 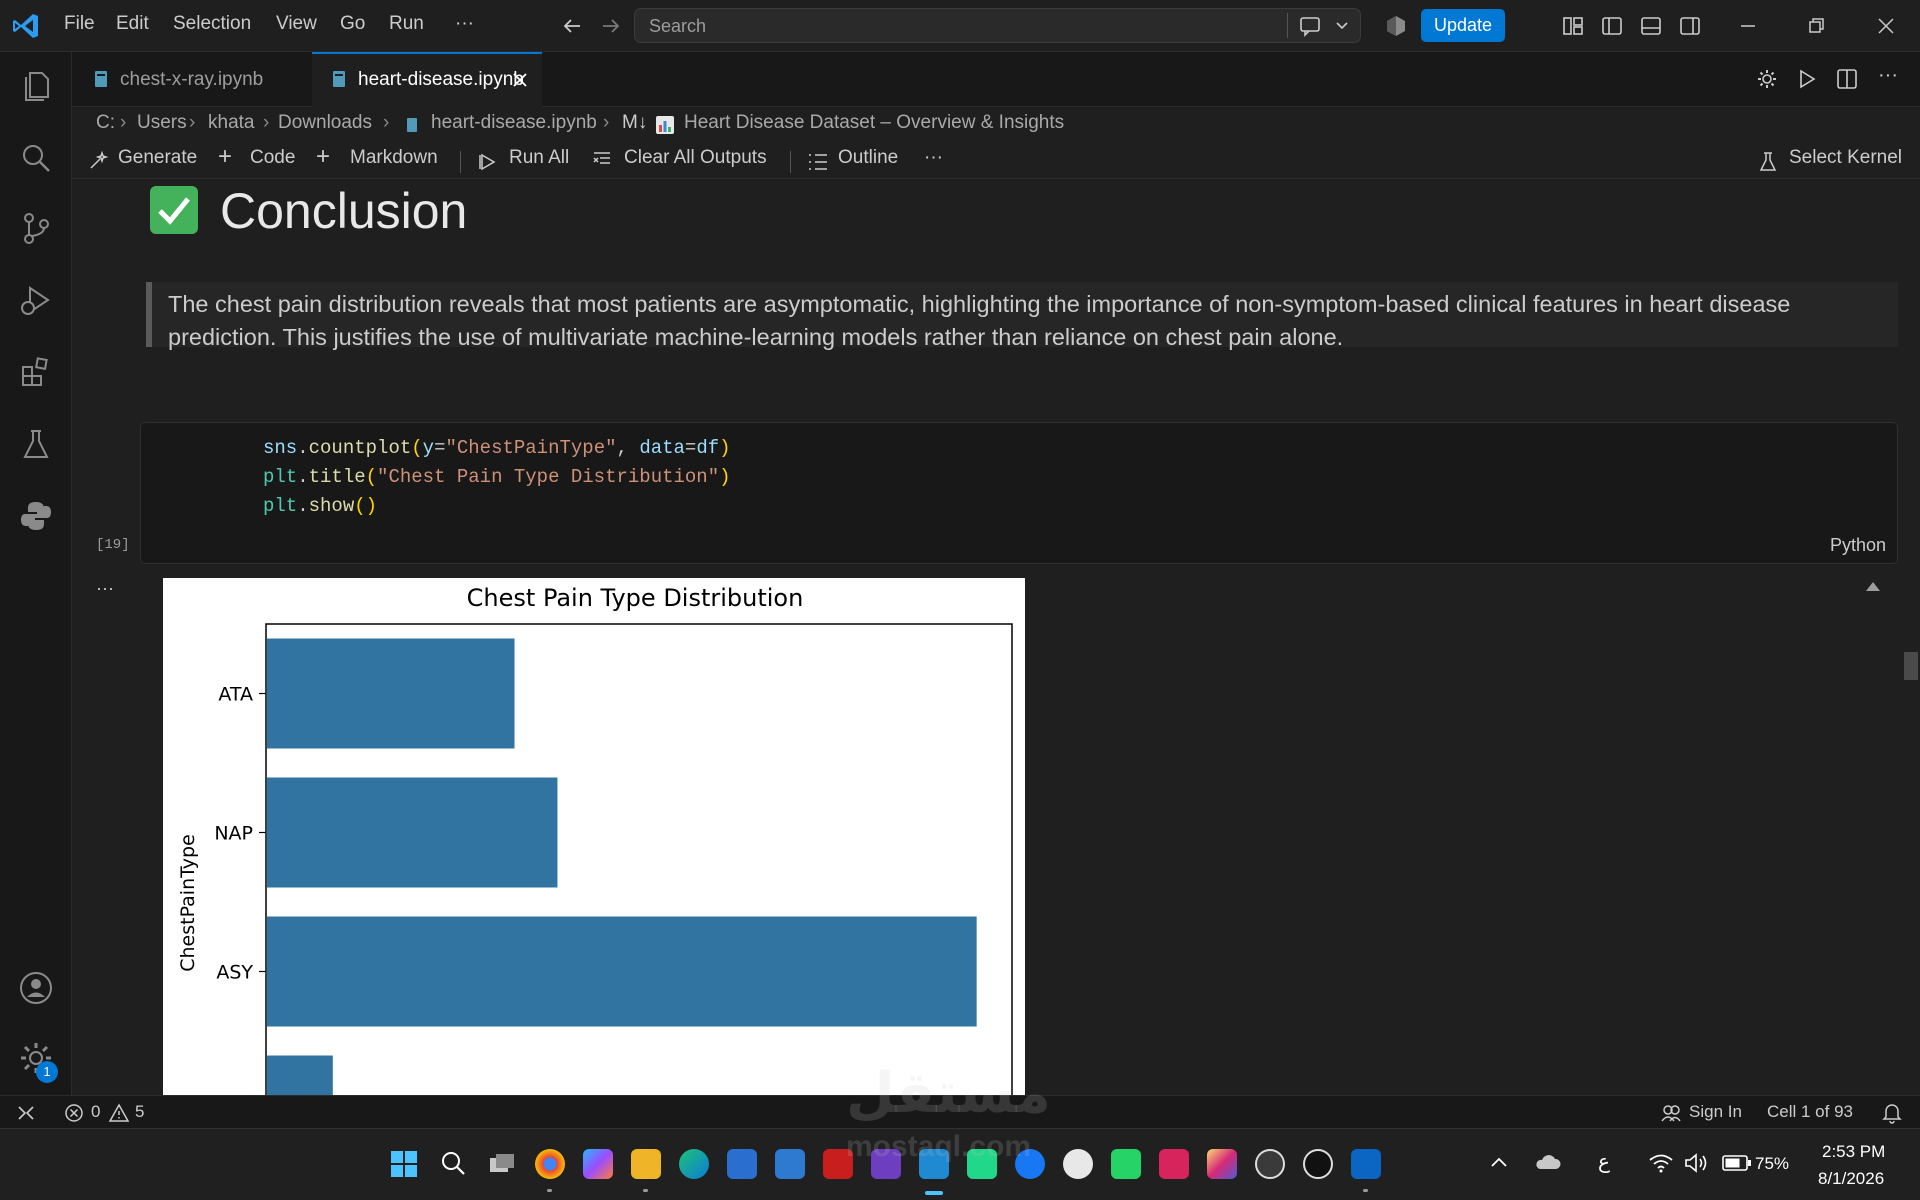 What do you see at coordinates (1548, 1162) in the screenshot?
I see `onedrive-cloud-icon` at bounding box center [1548, 1162].